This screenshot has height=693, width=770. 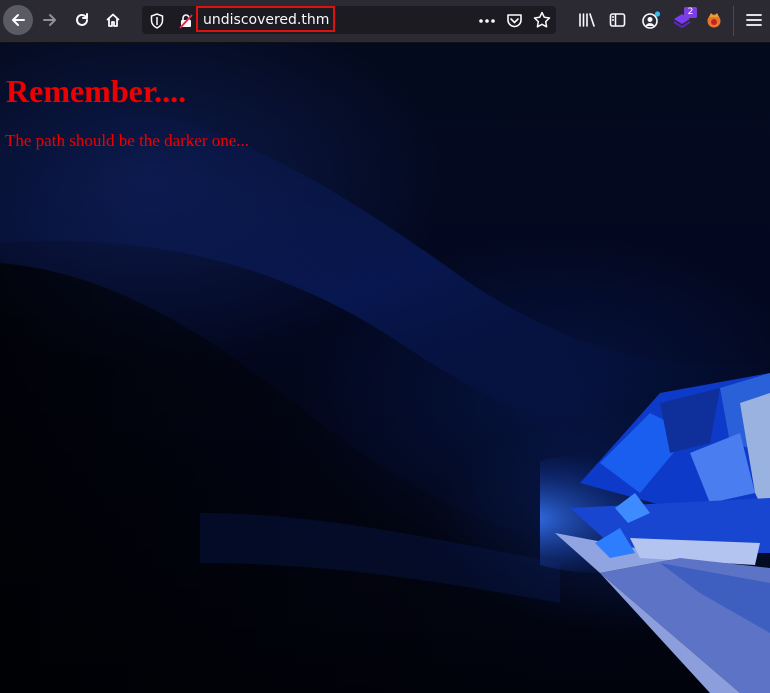 What do you see at coordinates (754, 20) in the screenshot?
I see `menu-icon` at bounding box center [754, 20].